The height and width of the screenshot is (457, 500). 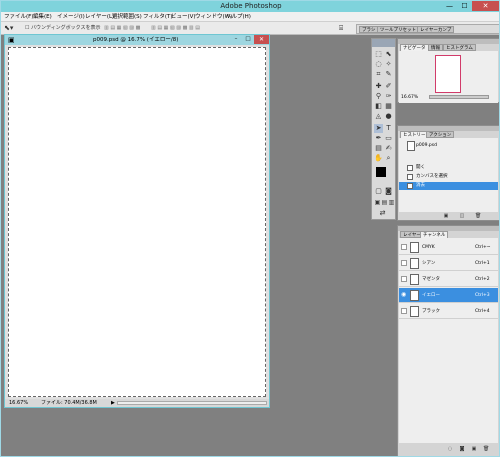 What do you see at coordinates (71, 17) in the screenshot?
I see `menu-image: イメージ(I)` at bounding box center [71, 17].